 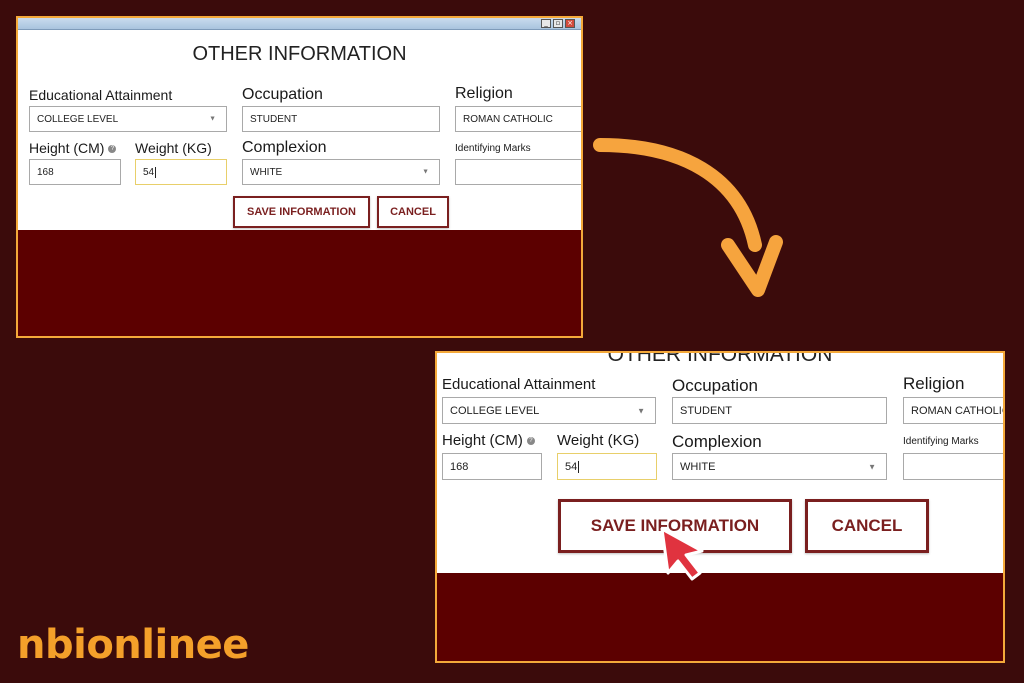 What do you see at coordinates (546, 23) in the screenshot?
I see `minimize-icon: _` at bounding box center [546, 23].